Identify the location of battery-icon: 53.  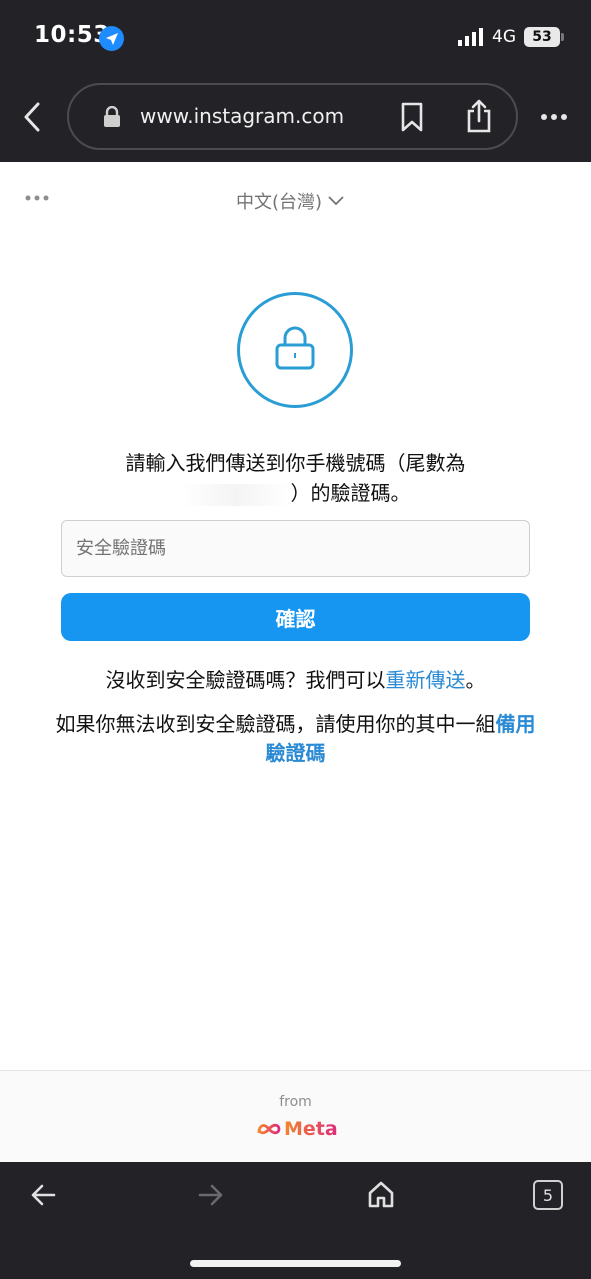
(542, 37).